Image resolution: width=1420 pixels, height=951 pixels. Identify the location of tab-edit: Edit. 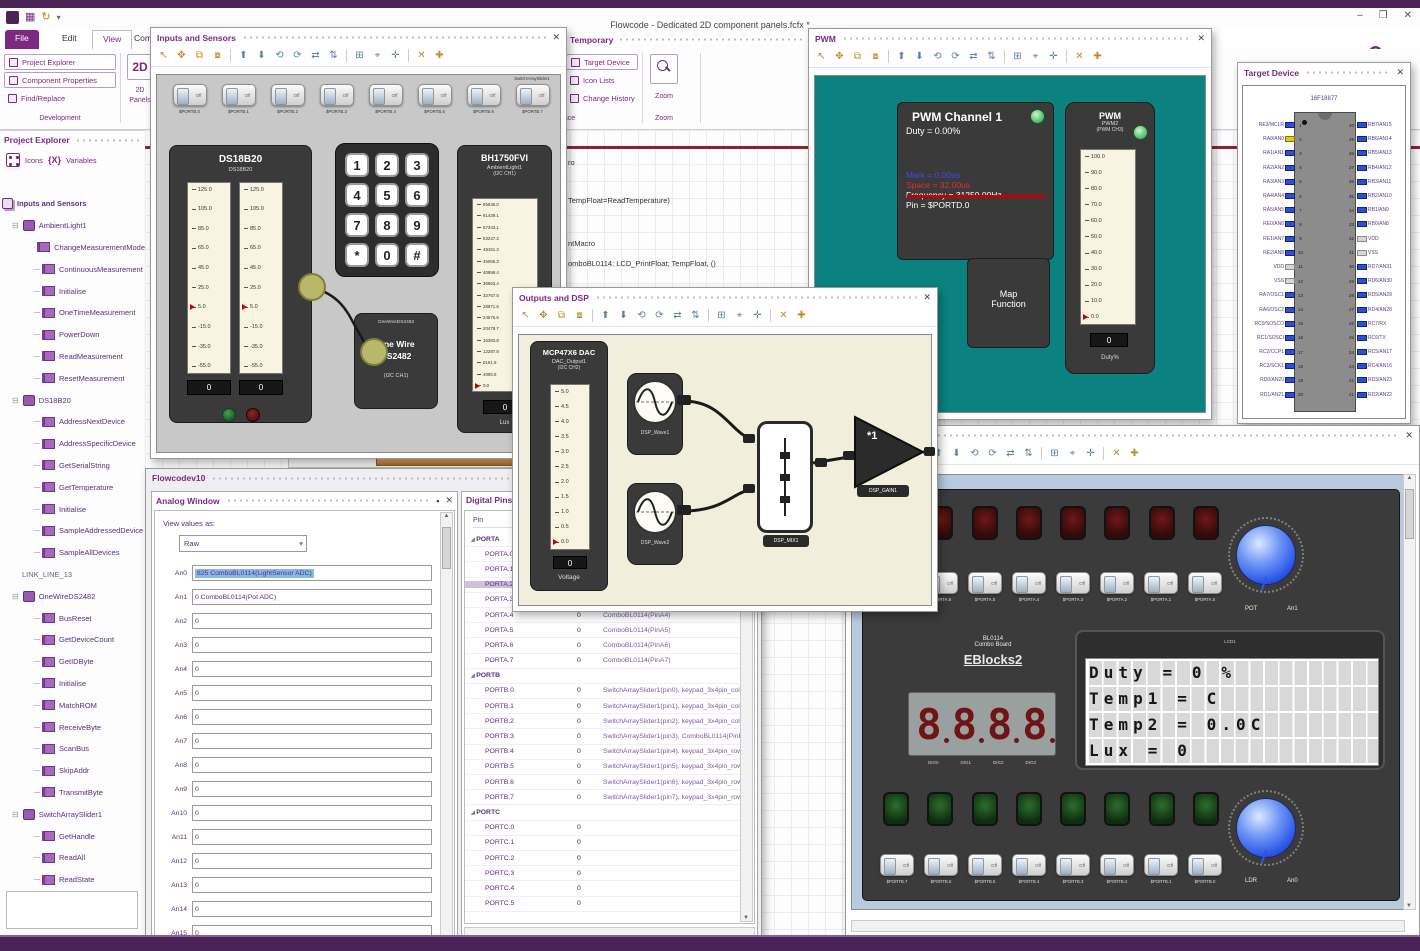
(69, 39).